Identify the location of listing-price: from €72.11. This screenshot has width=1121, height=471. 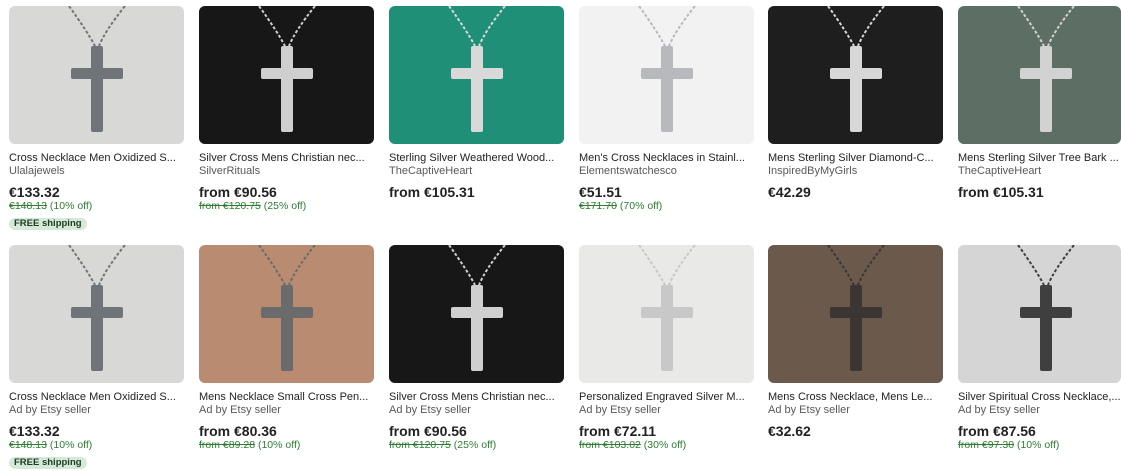
(618, 431).